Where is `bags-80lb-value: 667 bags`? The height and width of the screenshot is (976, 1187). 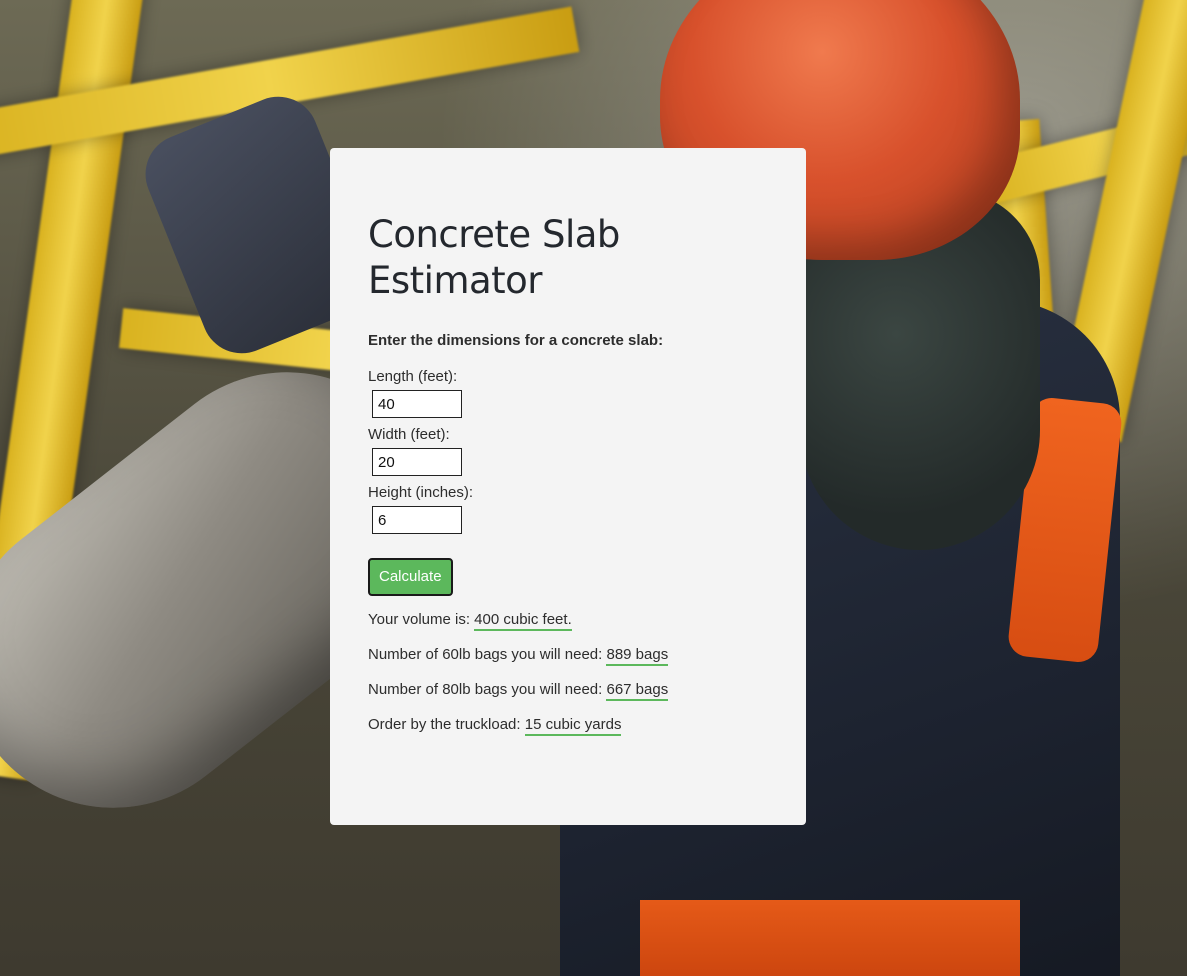 bags-80lb-value: 667 bags is located at coordinates (637, 691).